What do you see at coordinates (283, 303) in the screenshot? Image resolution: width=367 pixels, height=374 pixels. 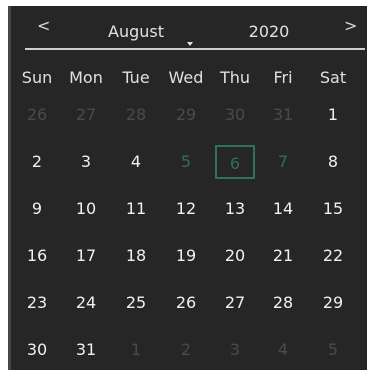 I see `day-cell: 28` at bounding box center [283, 303].